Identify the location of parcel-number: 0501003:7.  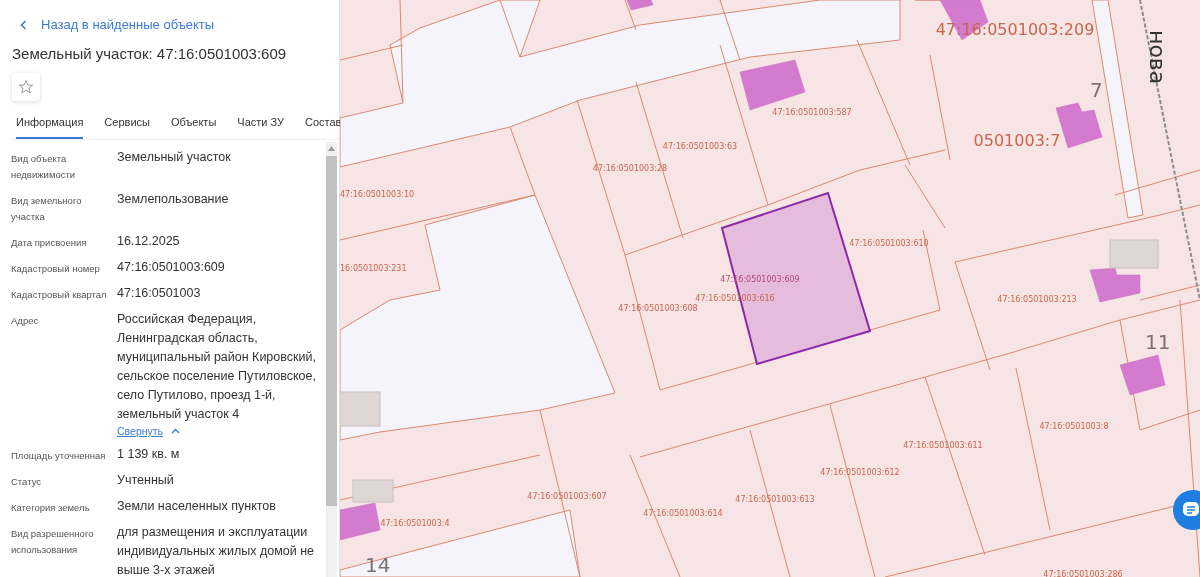
(1017, 140).